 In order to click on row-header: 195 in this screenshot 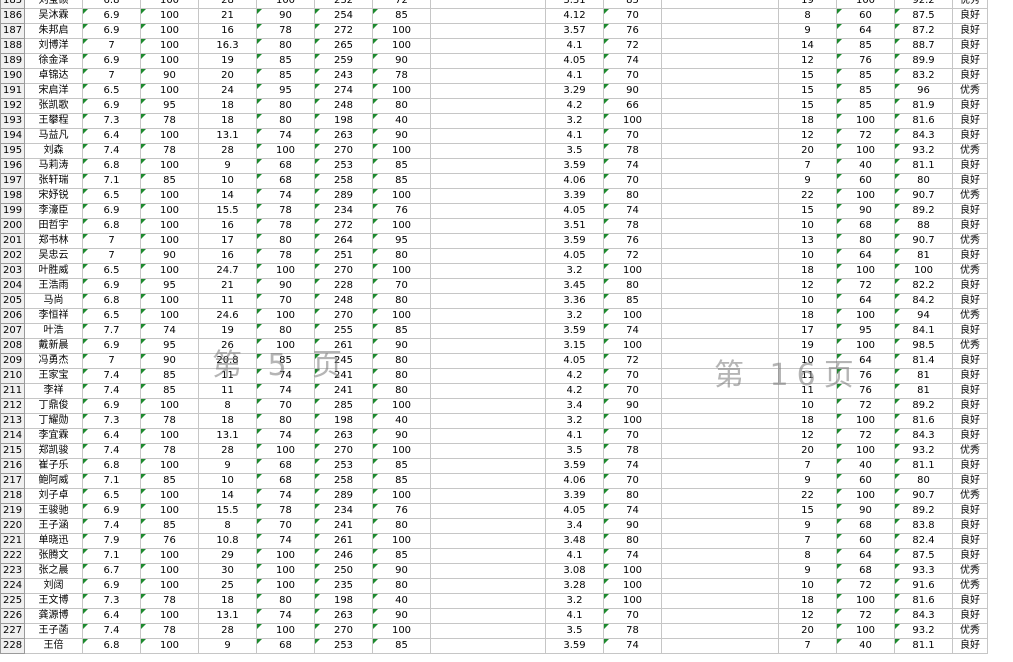, I will do `click(12, 151)`.